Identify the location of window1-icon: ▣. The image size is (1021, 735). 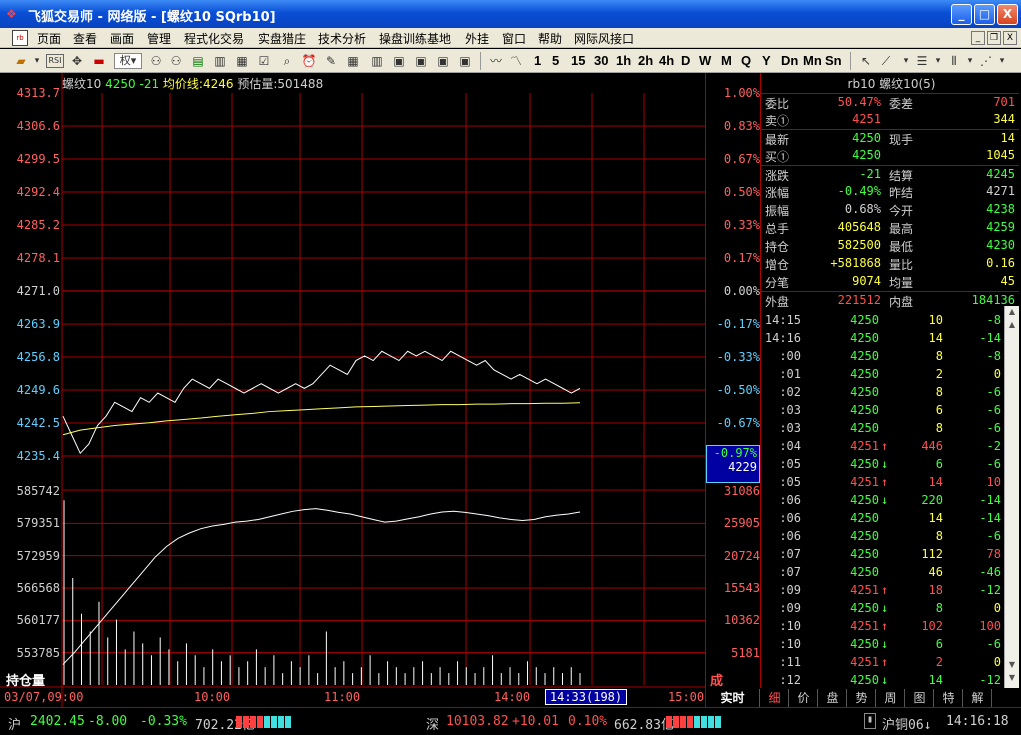
(399, 61).